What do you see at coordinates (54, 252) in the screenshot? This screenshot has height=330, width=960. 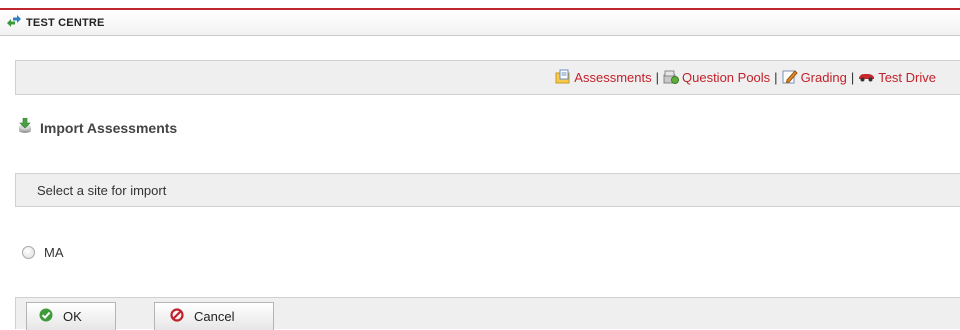 I see `site-option-label: MA` at bounding box center [54, 252].